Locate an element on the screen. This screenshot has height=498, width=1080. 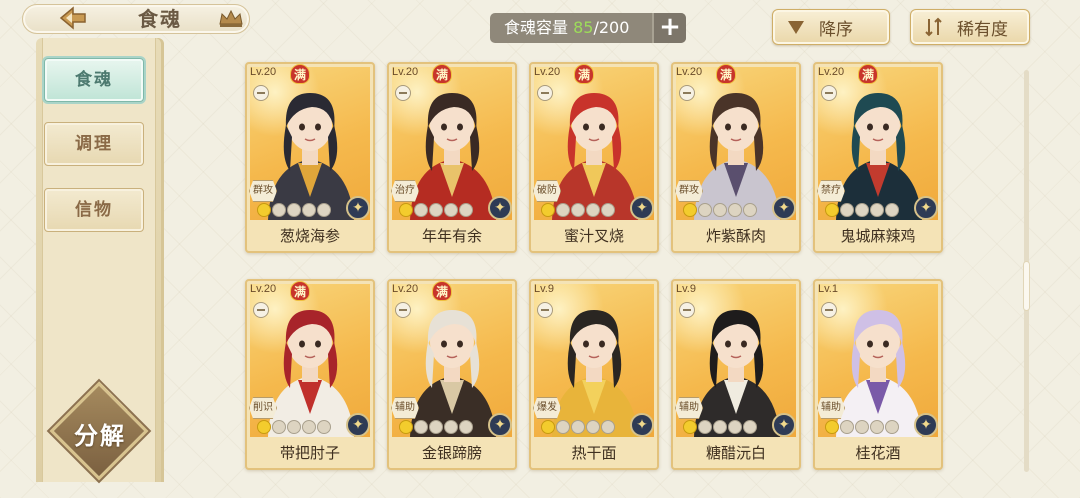
level-label: Lv.9 is located at coordinates (544, 289).